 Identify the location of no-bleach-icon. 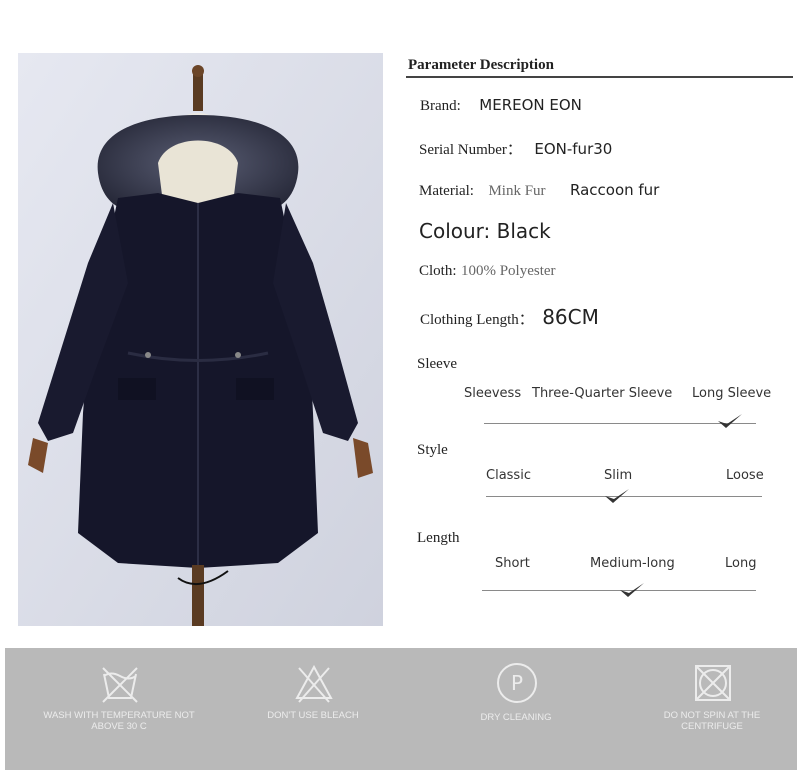
(314, 683).